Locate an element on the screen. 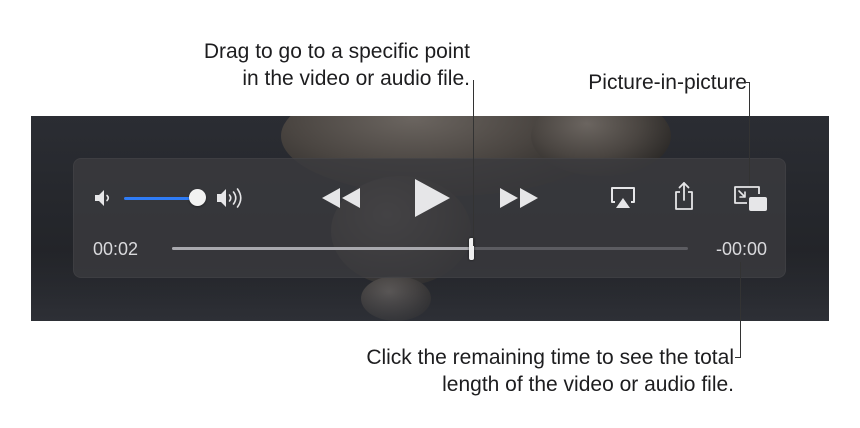  speaker-low-icon is located at coordinates (104, 198).